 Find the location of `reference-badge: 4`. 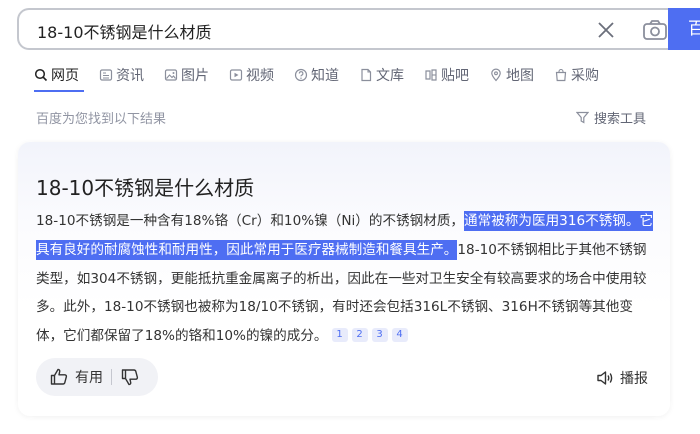

reference-badge: 4 is located at coordinates (399, 335).